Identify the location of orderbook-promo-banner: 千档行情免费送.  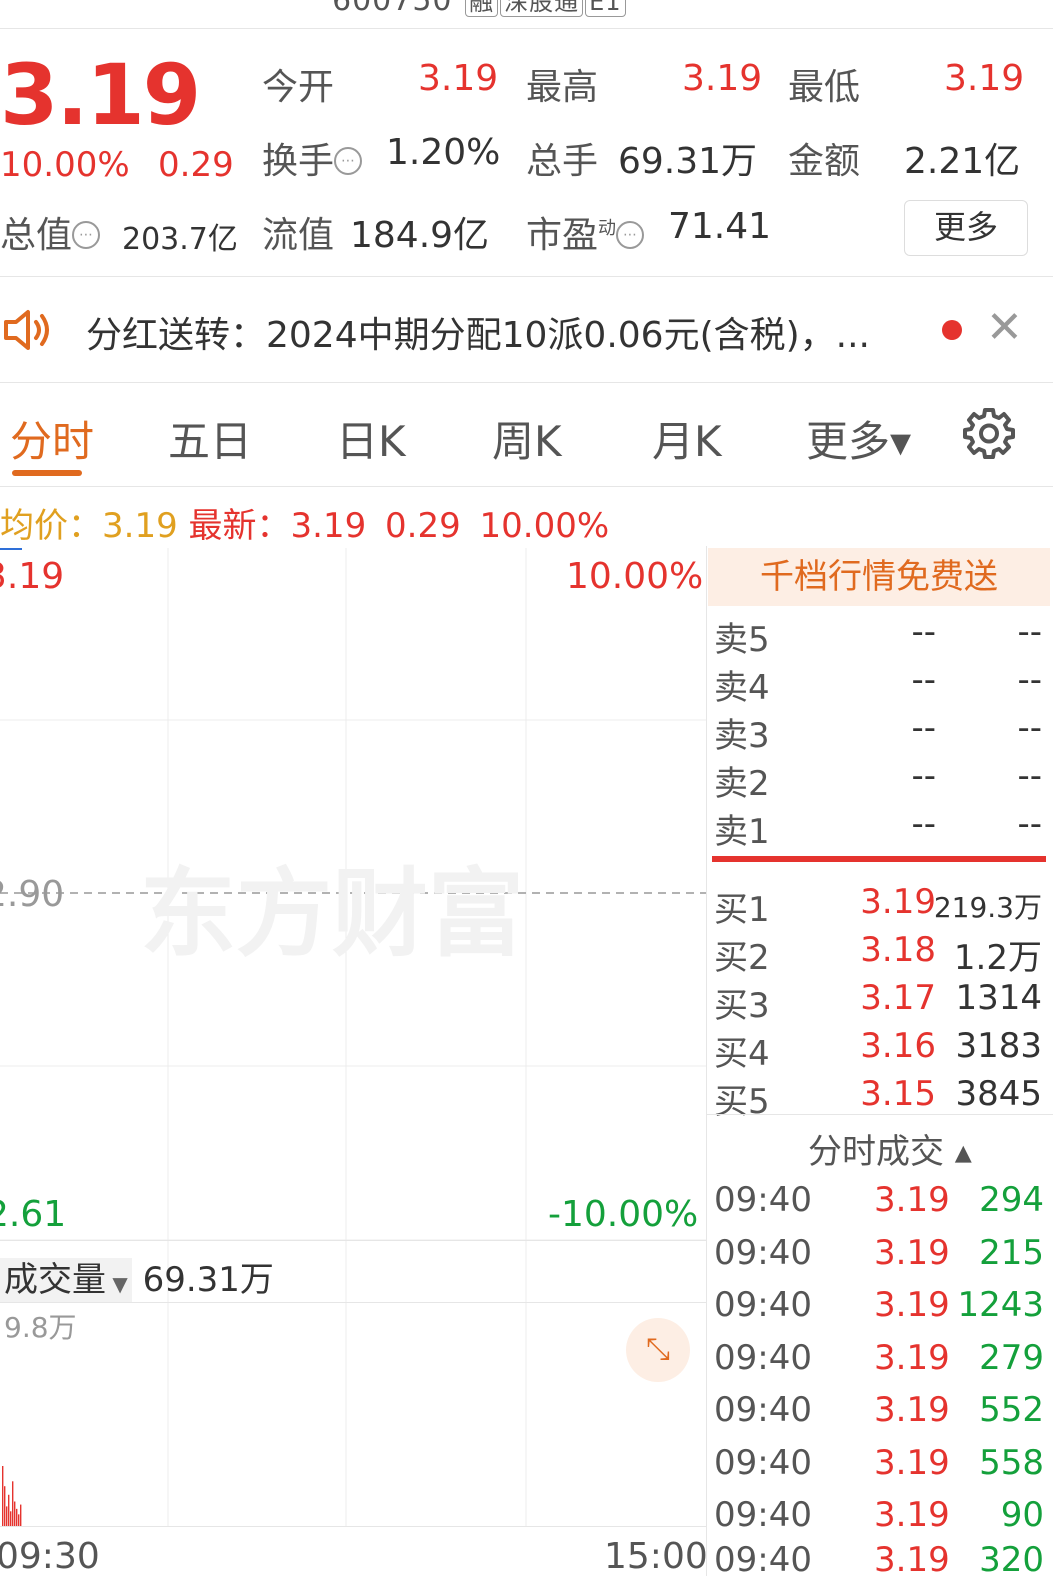
(879, 577).